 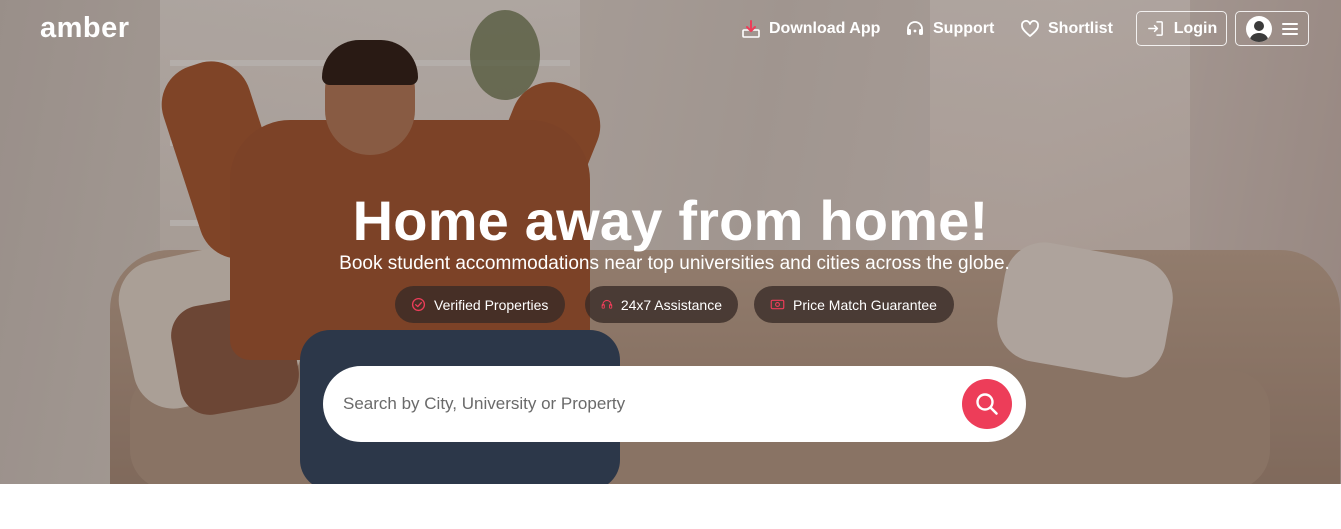 I want to click on search-icon, so click(x=987, y=404).